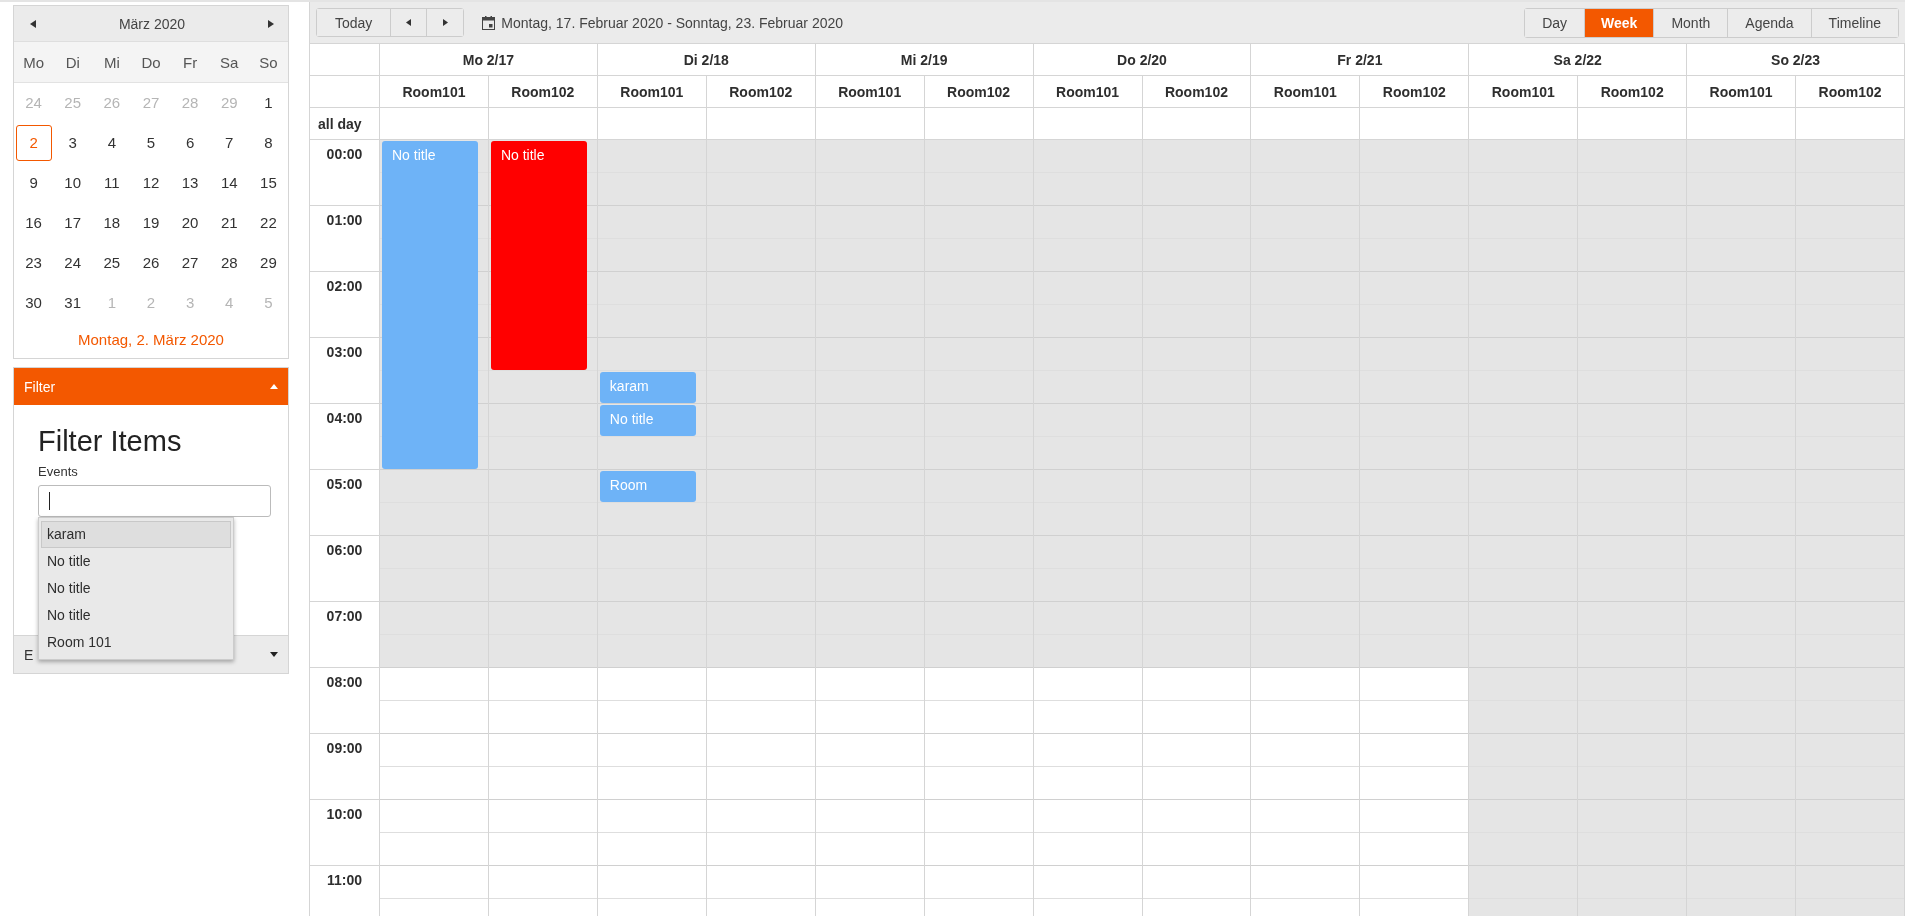 This screenshot has width=1905, height=916. Describe the element at coordinates (229, 62) in the screenshot. I see `weekday-label: Sa` at that location.